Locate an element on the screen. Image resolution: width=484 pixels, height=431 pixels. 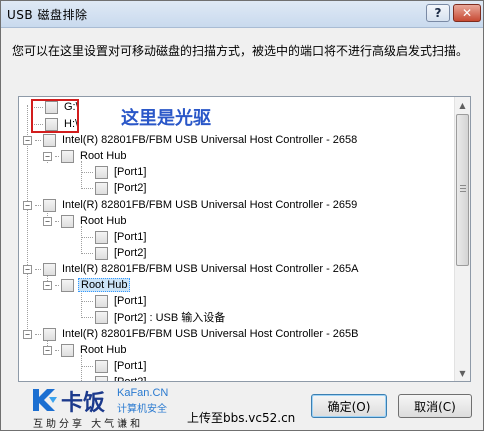
logo-slogan: 互助分享 大气谦和 is located at coordinates (88, 424).